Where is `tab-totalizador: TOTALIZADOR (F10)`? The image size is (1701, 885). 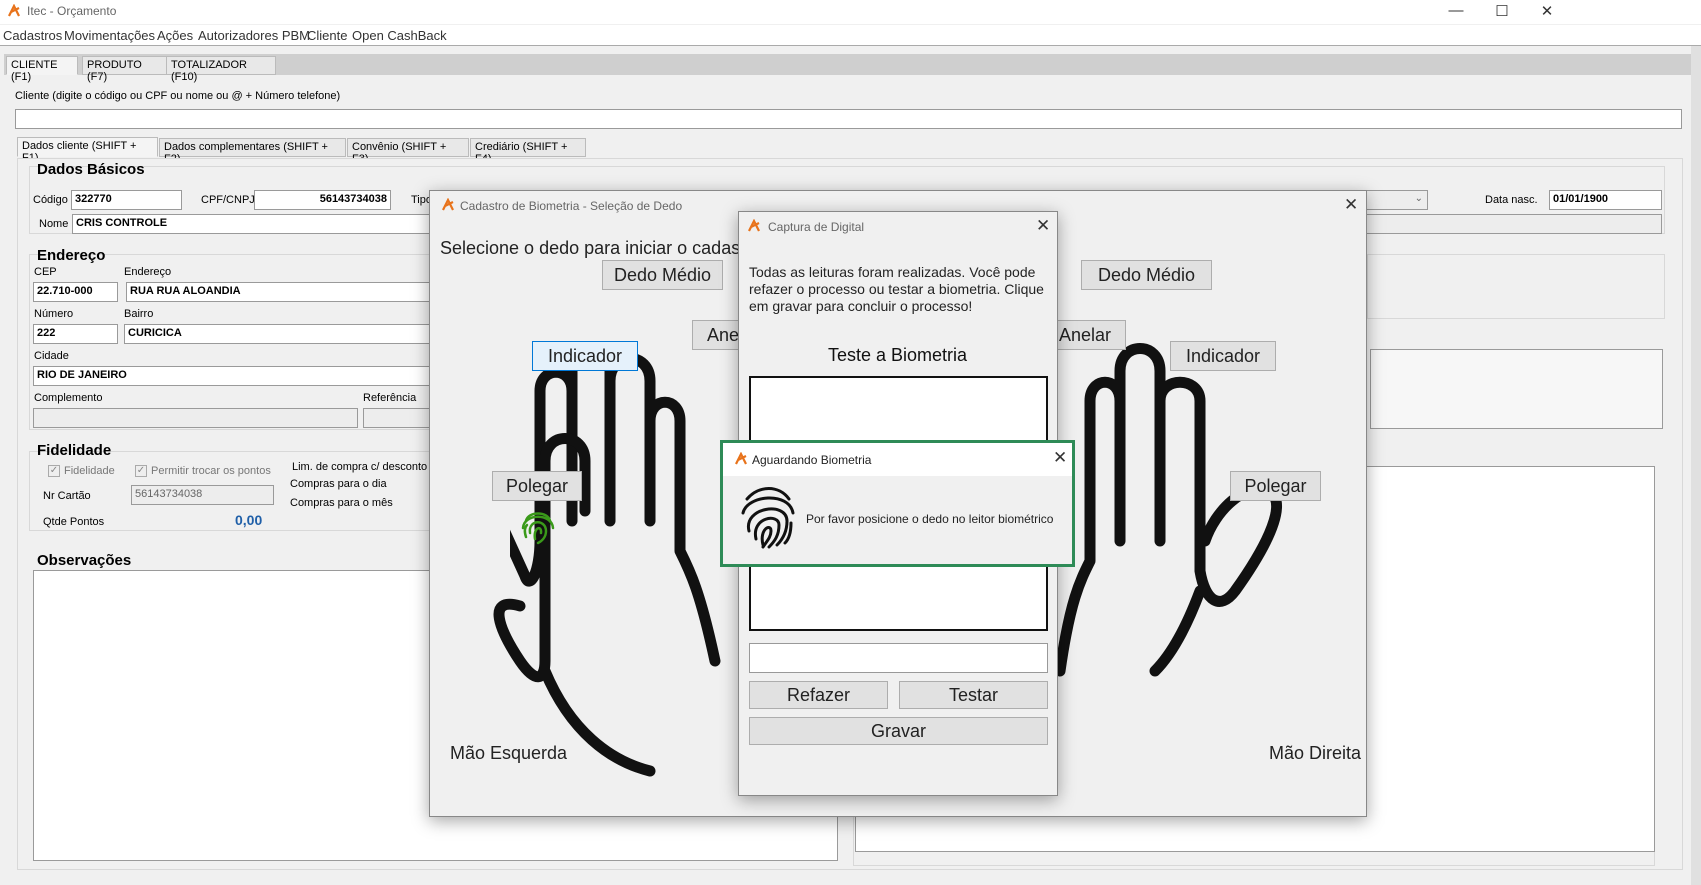
tab-totalizador: TOTALIZADOR (F10) is located at coordinates (221, 69).